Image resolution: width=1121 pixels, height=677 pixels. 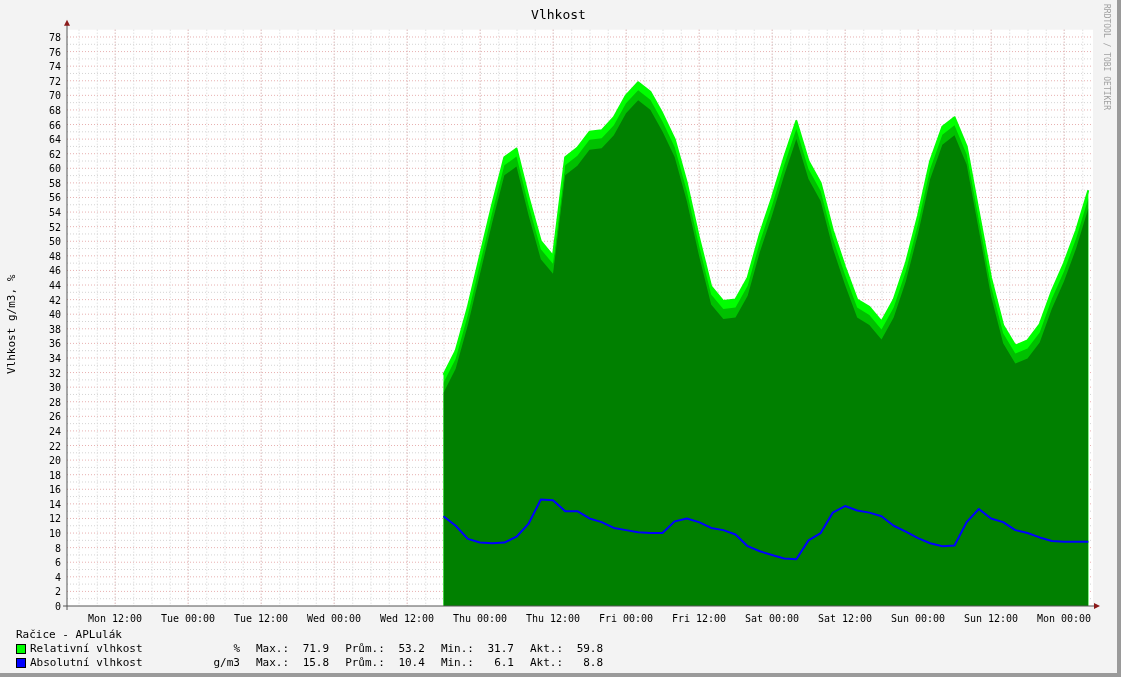 I want to click on y-tick-label: 52, so click(x=54, y=227).